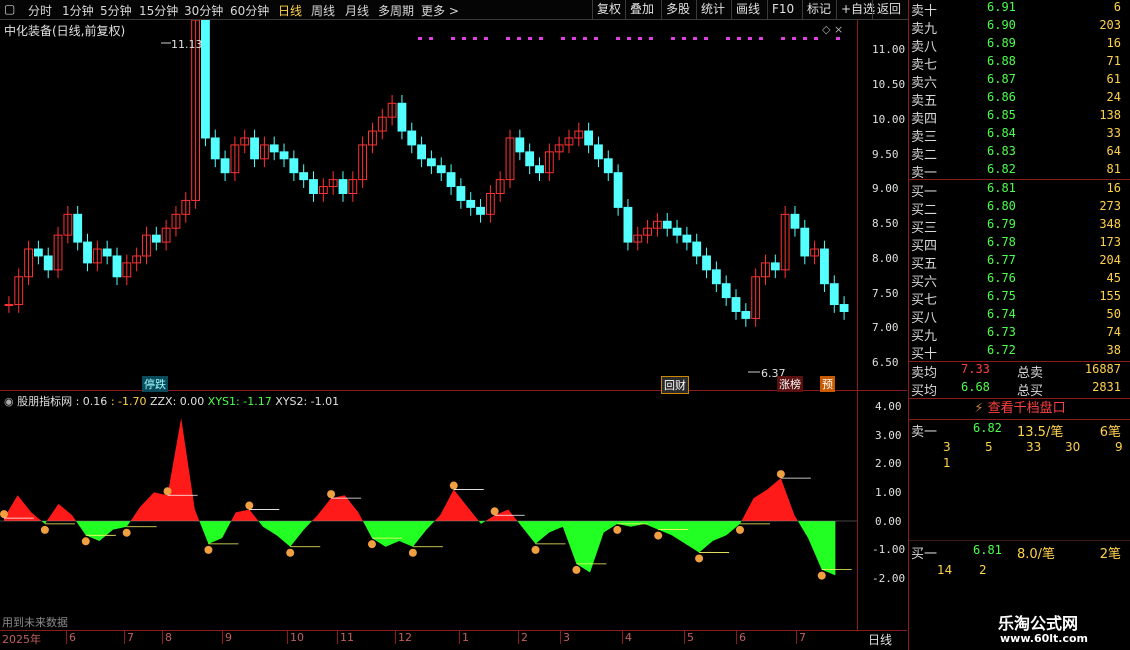  I want to click on ask-row: 卖六 6.87 61, so click(1019, 81).